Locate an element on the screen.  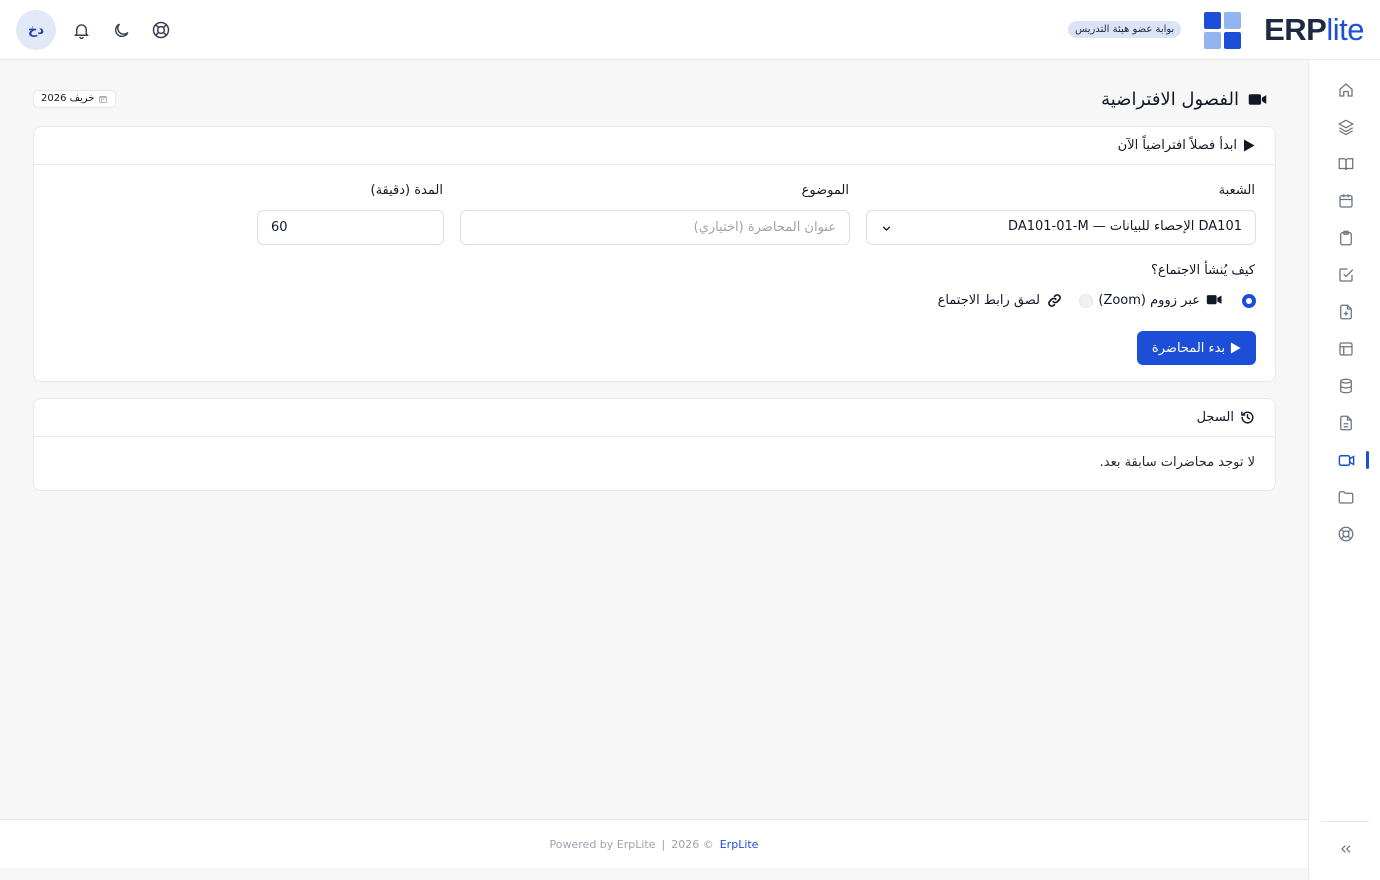
database-icon is located at coordinates (1346, 386).